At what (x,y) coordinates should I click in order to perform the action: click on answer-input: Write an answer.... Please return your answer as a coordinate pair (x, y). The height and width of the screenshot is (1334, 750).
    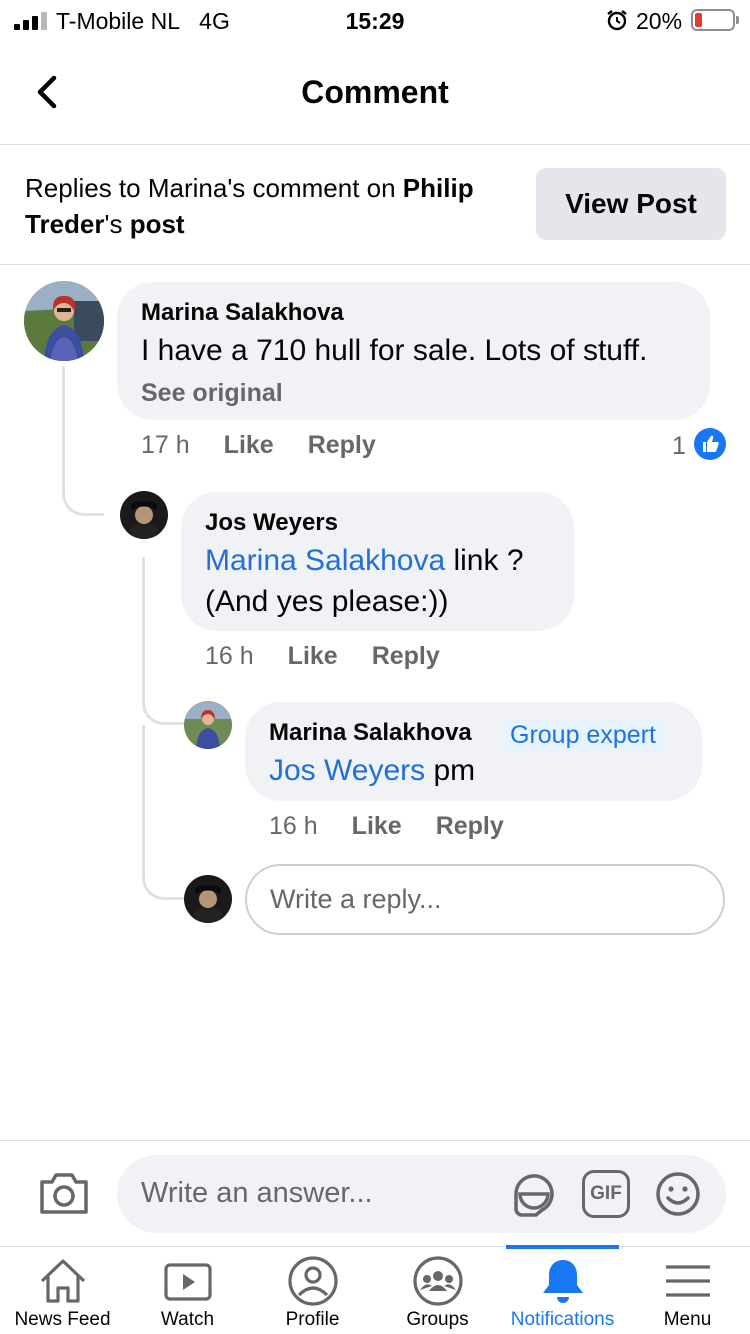
    Looking at the image, I should click on (421, 1194).